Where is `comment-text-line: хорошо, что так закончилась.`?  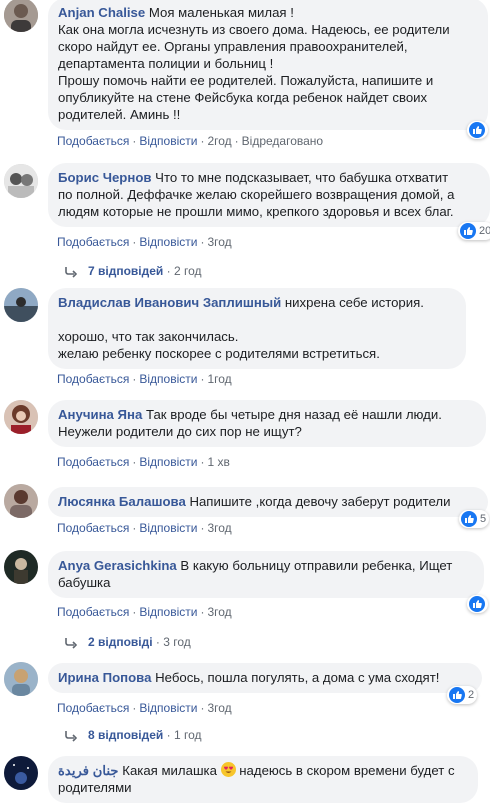 comment-text-line: хорошо, что так закончилась. is located at coordinates (148, 336).